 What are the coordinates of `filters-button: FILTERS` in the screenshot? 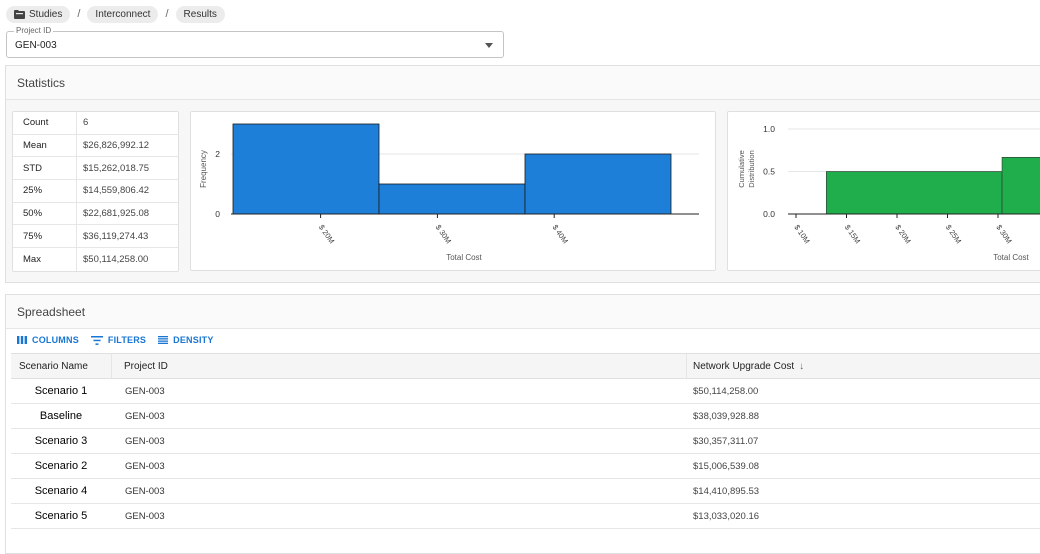 It's located at (118, 340).